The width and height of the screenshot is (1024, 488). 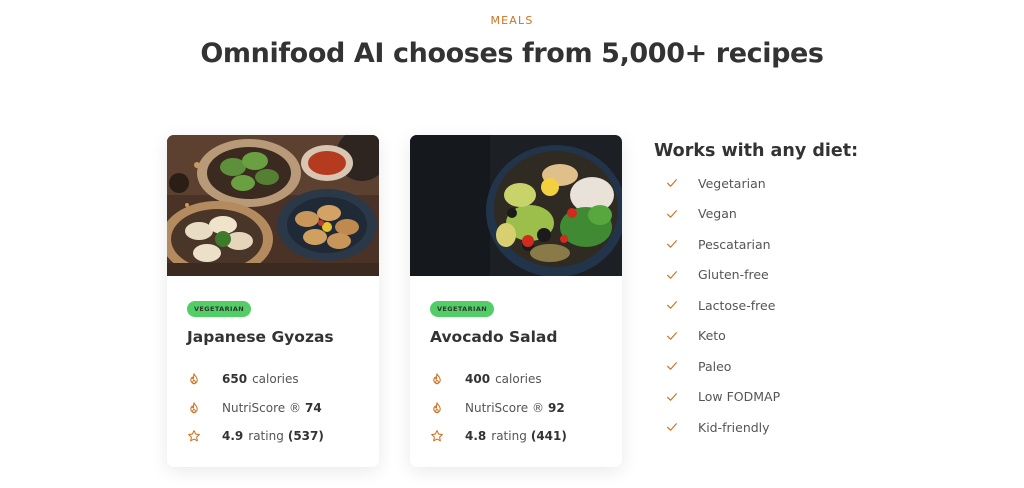 What do you see at coordinates (305, 436) in the screenshot?
I see `rating-count: (537)` at bounding box center [305, 436].